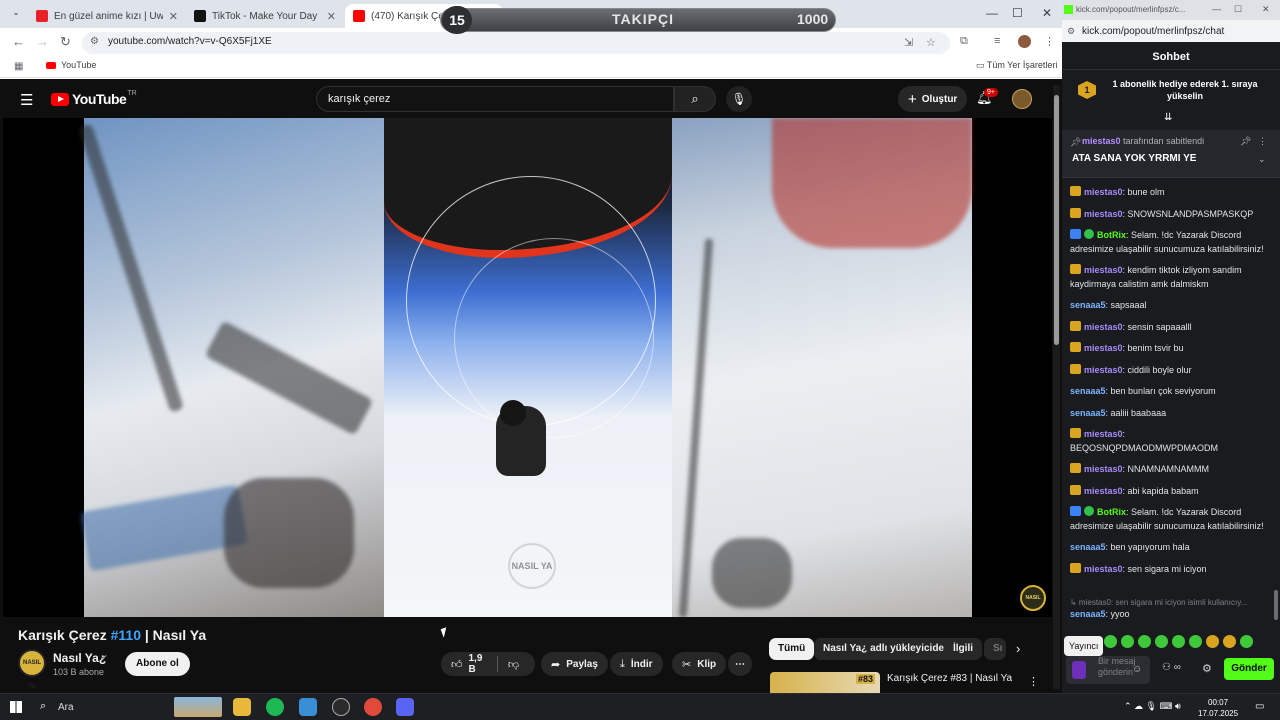 This screenshot has width=1280, height=720. What do you see at coordinates (157, 664) in the screenshot?
I see `subscribe-button: Abone ol` at bounding box center [157, 664].